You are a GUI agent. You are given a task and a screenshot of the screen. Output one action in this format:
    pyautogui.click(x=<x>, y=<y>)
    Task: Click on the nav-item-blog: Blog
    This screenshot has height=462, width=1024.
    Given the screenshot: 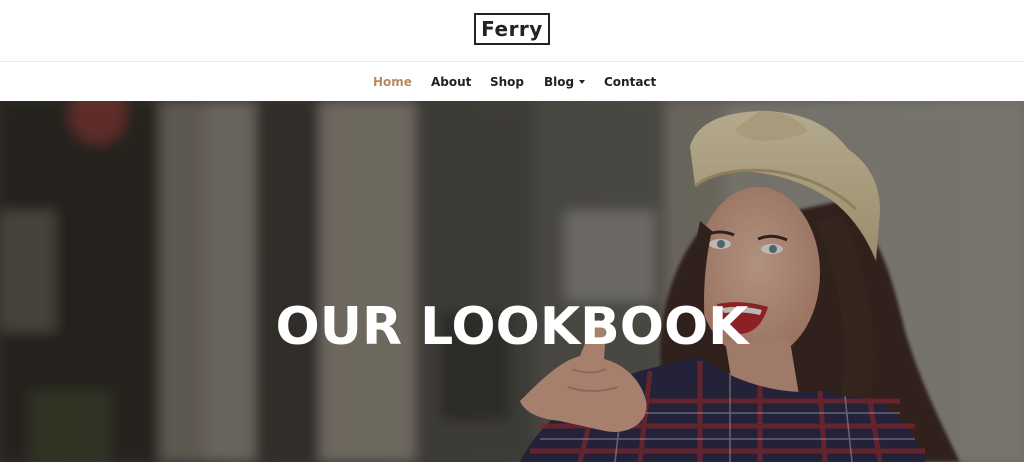 What is the action you would take?
    pyautogui.click(x=565, y=81)
    